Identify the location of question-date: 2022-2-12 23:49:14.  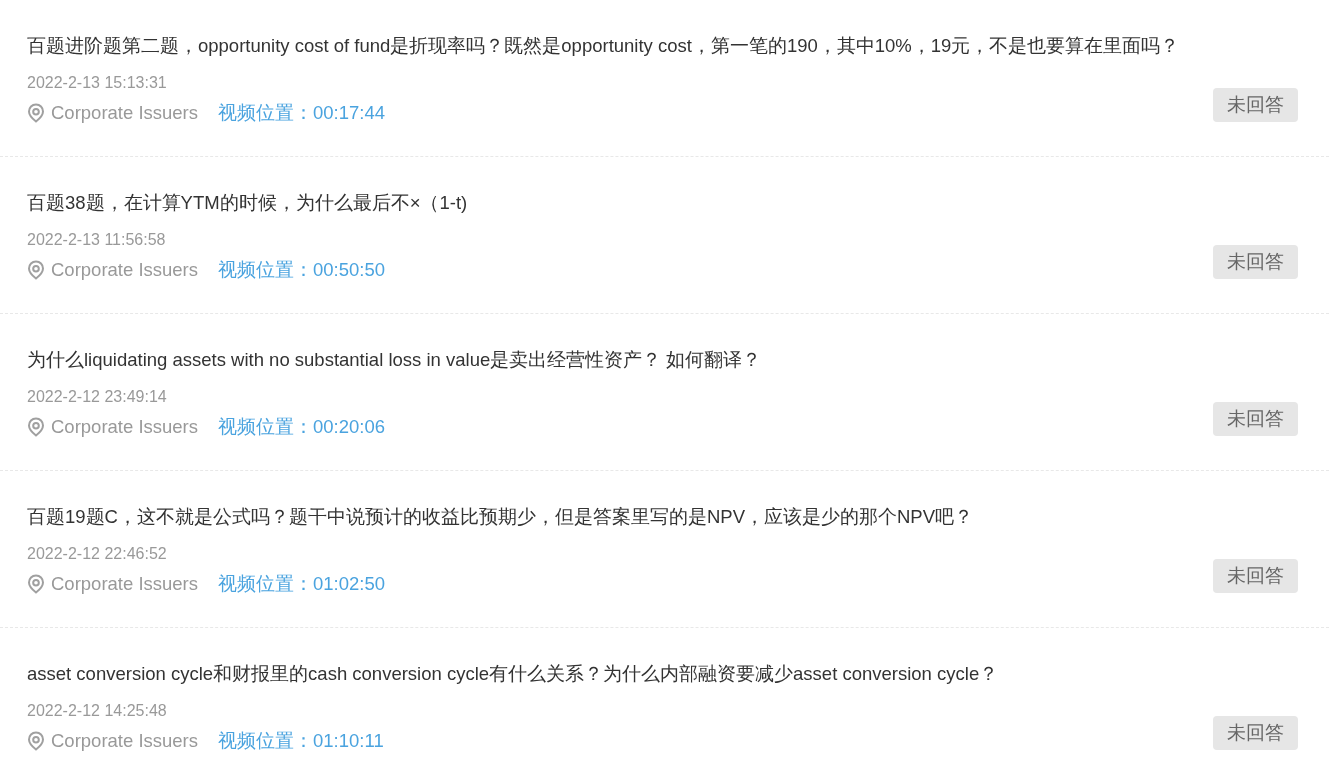
(97, 397).